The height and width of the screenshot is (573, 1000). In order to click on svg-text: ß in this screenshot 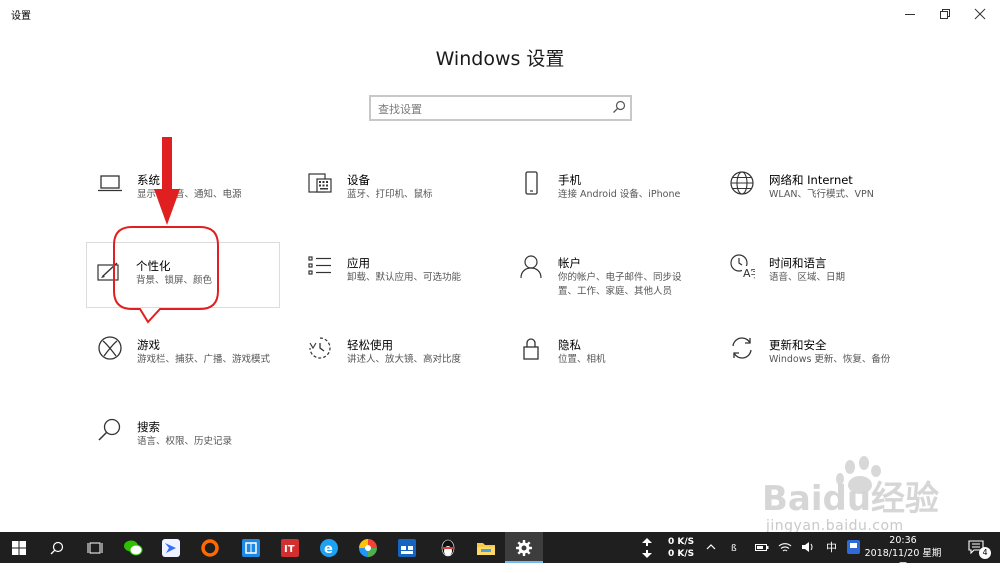, I will do `click(734, 548)`.